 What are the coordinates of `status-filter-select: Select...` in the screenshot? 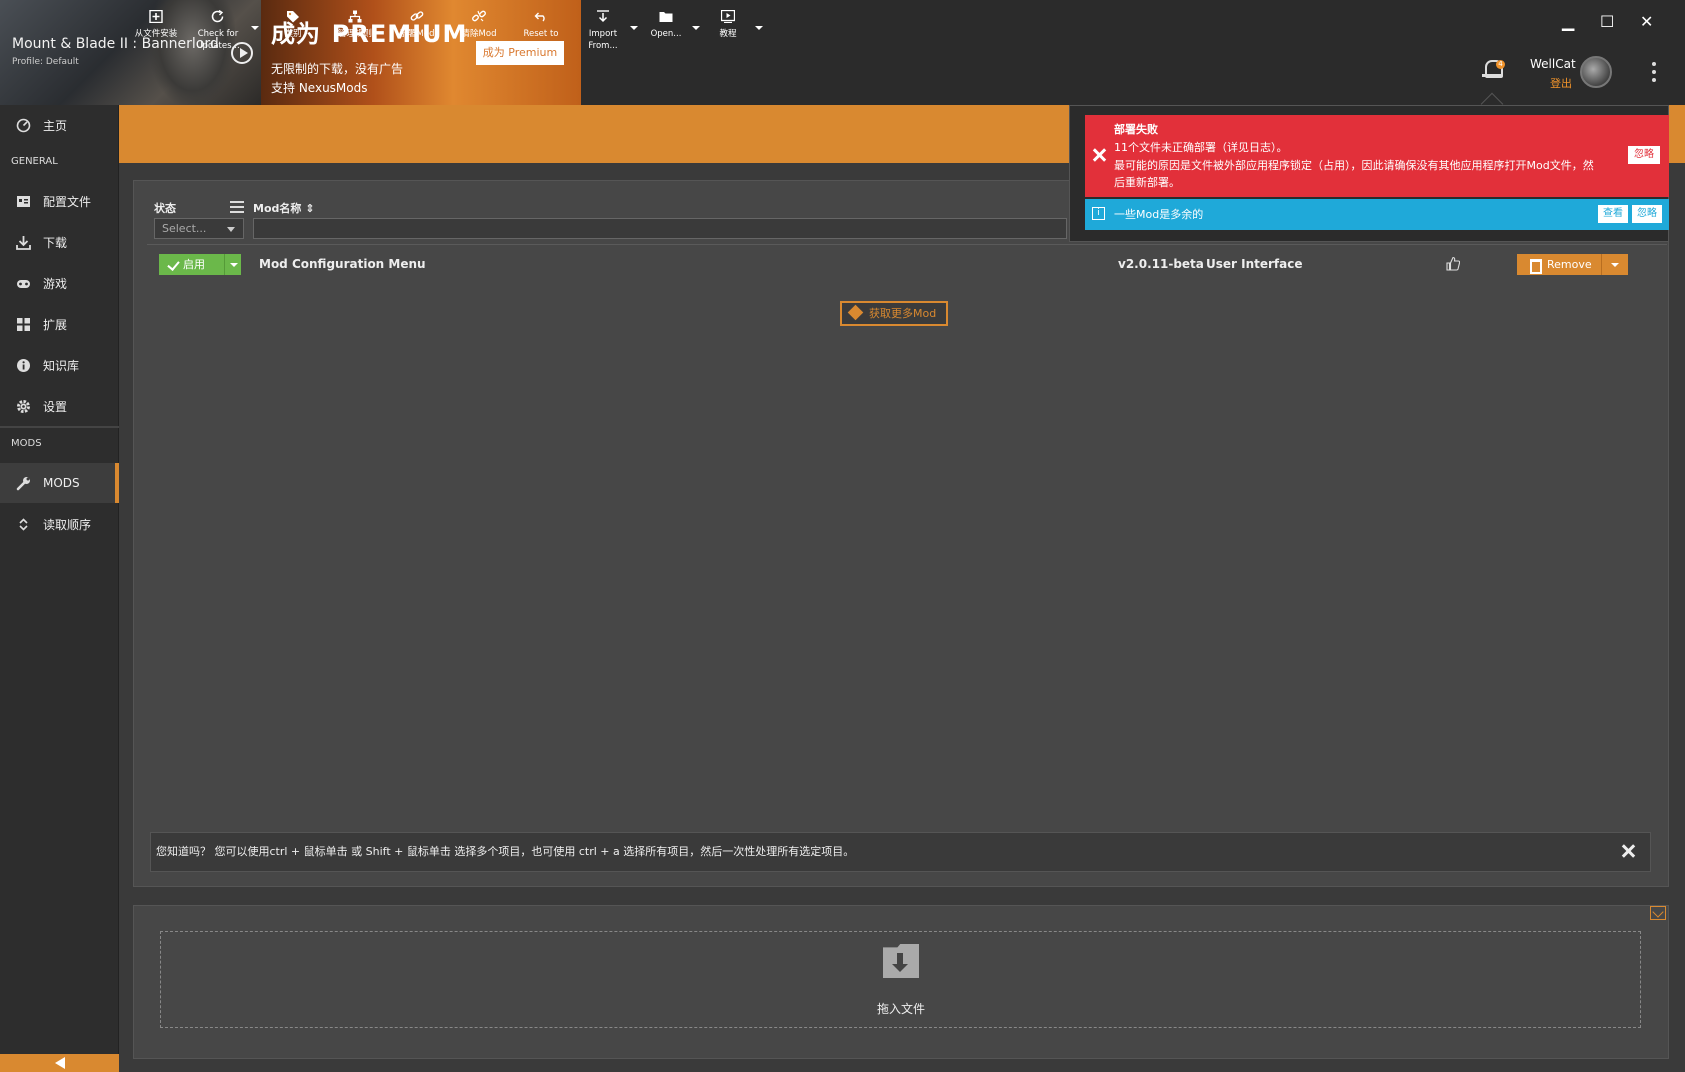 It's located at (199, 228).